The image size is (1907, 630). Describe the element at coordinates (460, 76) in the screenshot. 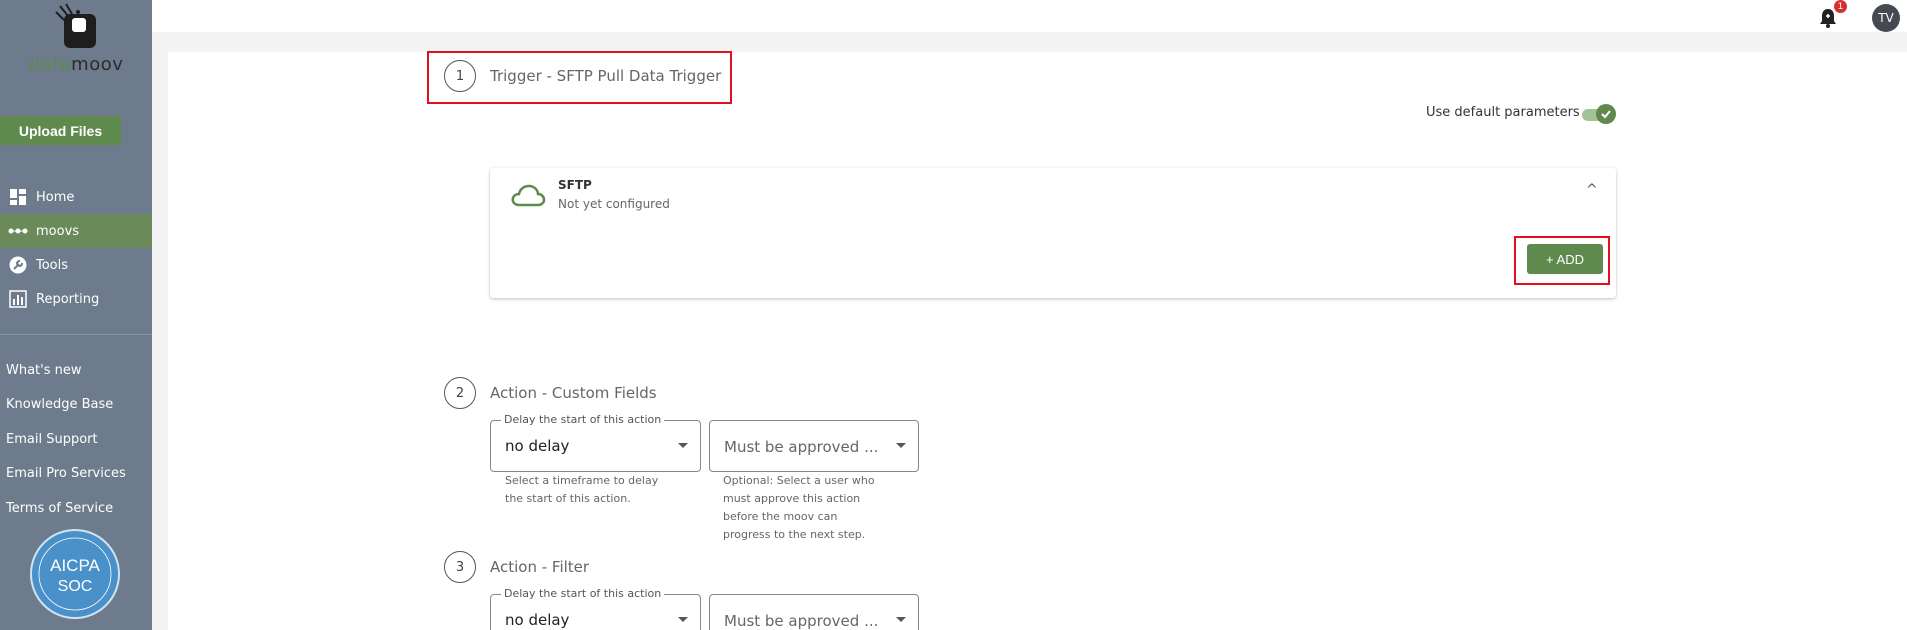

I see `step-number-1: 1` at that location.